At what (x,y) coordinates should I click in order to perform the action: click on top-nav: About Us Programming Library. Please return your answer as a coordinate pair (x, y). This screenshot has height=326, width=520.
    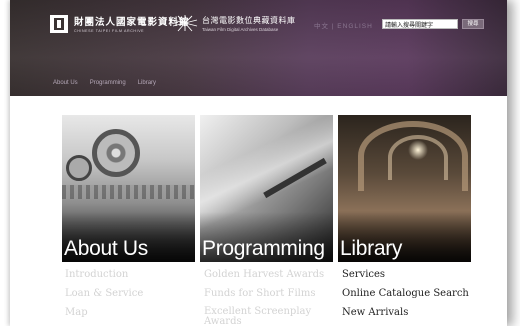
    Looking at the image, I should click on (104, 83).